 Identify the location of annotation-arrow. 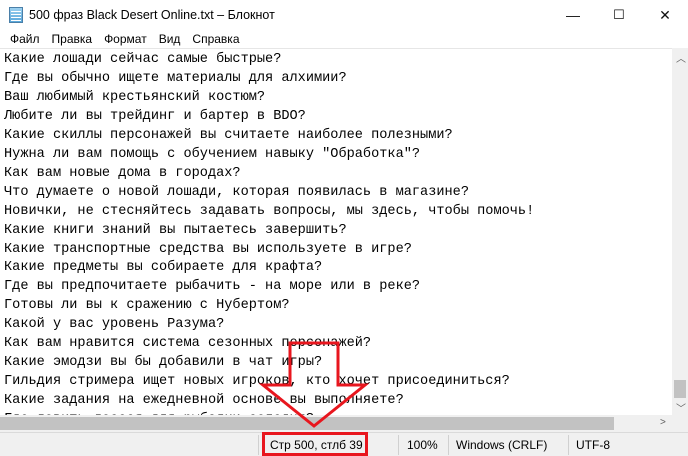
(314, 384).